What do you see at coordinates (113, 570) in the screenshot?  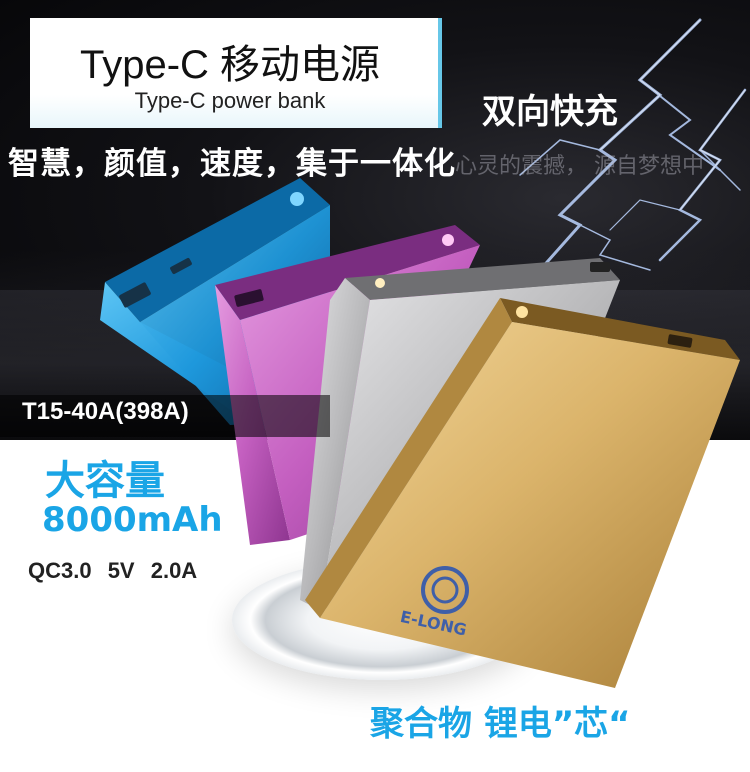 I see `spec-text: QC3.0 5V 2.0A` at bounding box center [113, 570].